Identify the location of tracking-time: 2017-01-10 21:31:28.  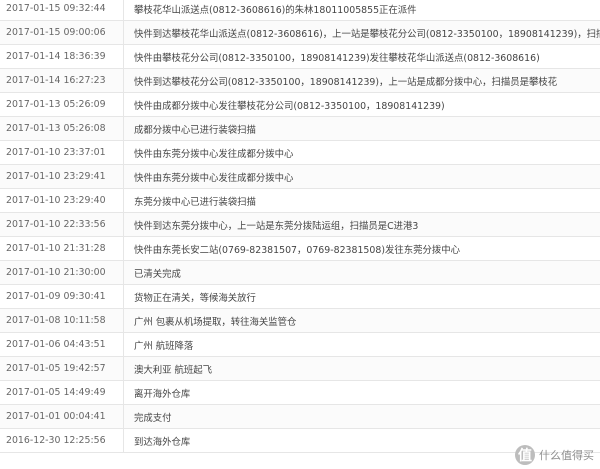
(62, 248).